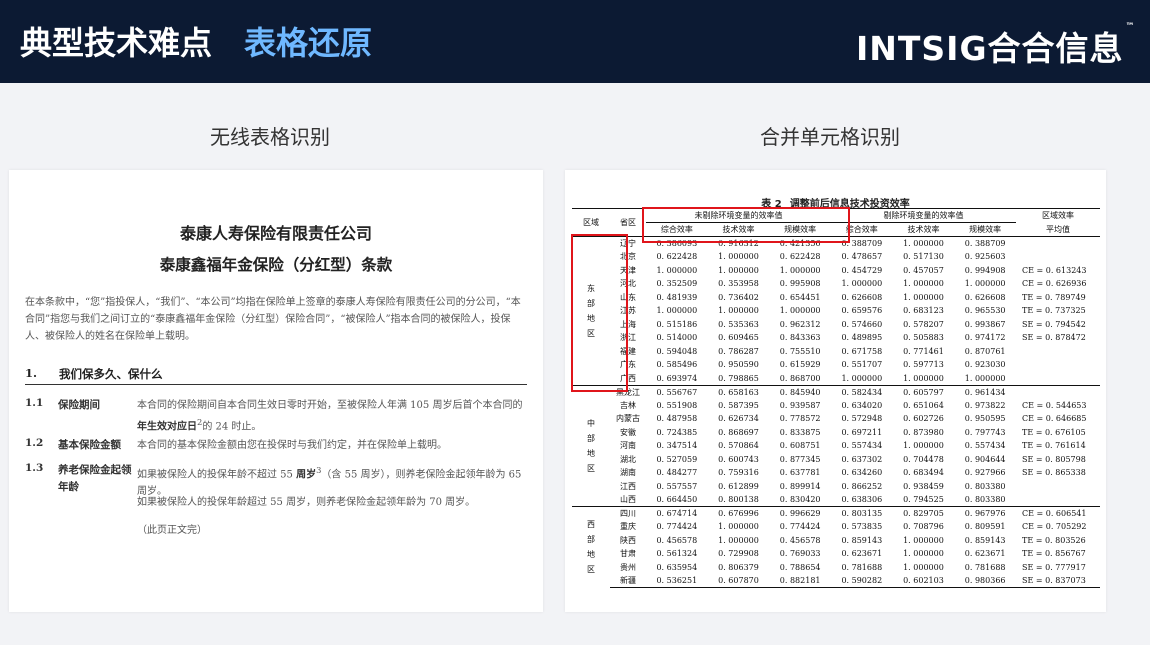  What do you see at coordinates (800, 378) in the screenshot?
I see `value-cell: 0. 868700` at bounding box center [800, 378].